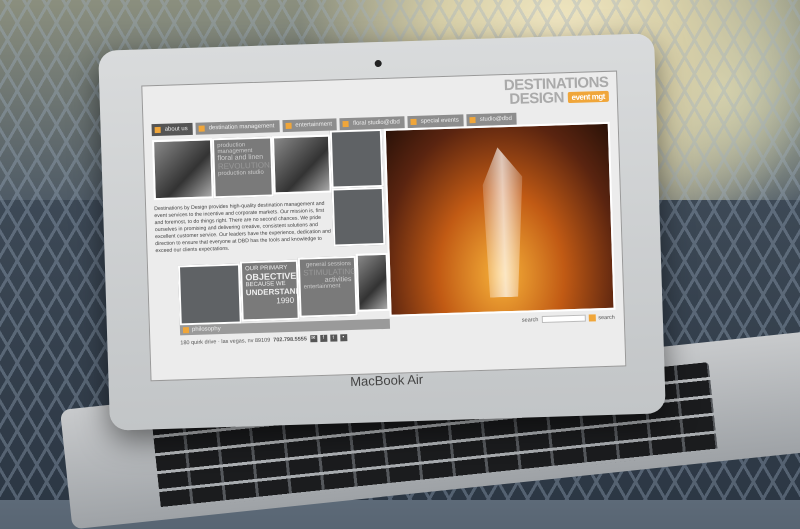 Image resolution: width=800 pixels, height=529 pixels. I want to click on search-label: search, so click(530, 320).